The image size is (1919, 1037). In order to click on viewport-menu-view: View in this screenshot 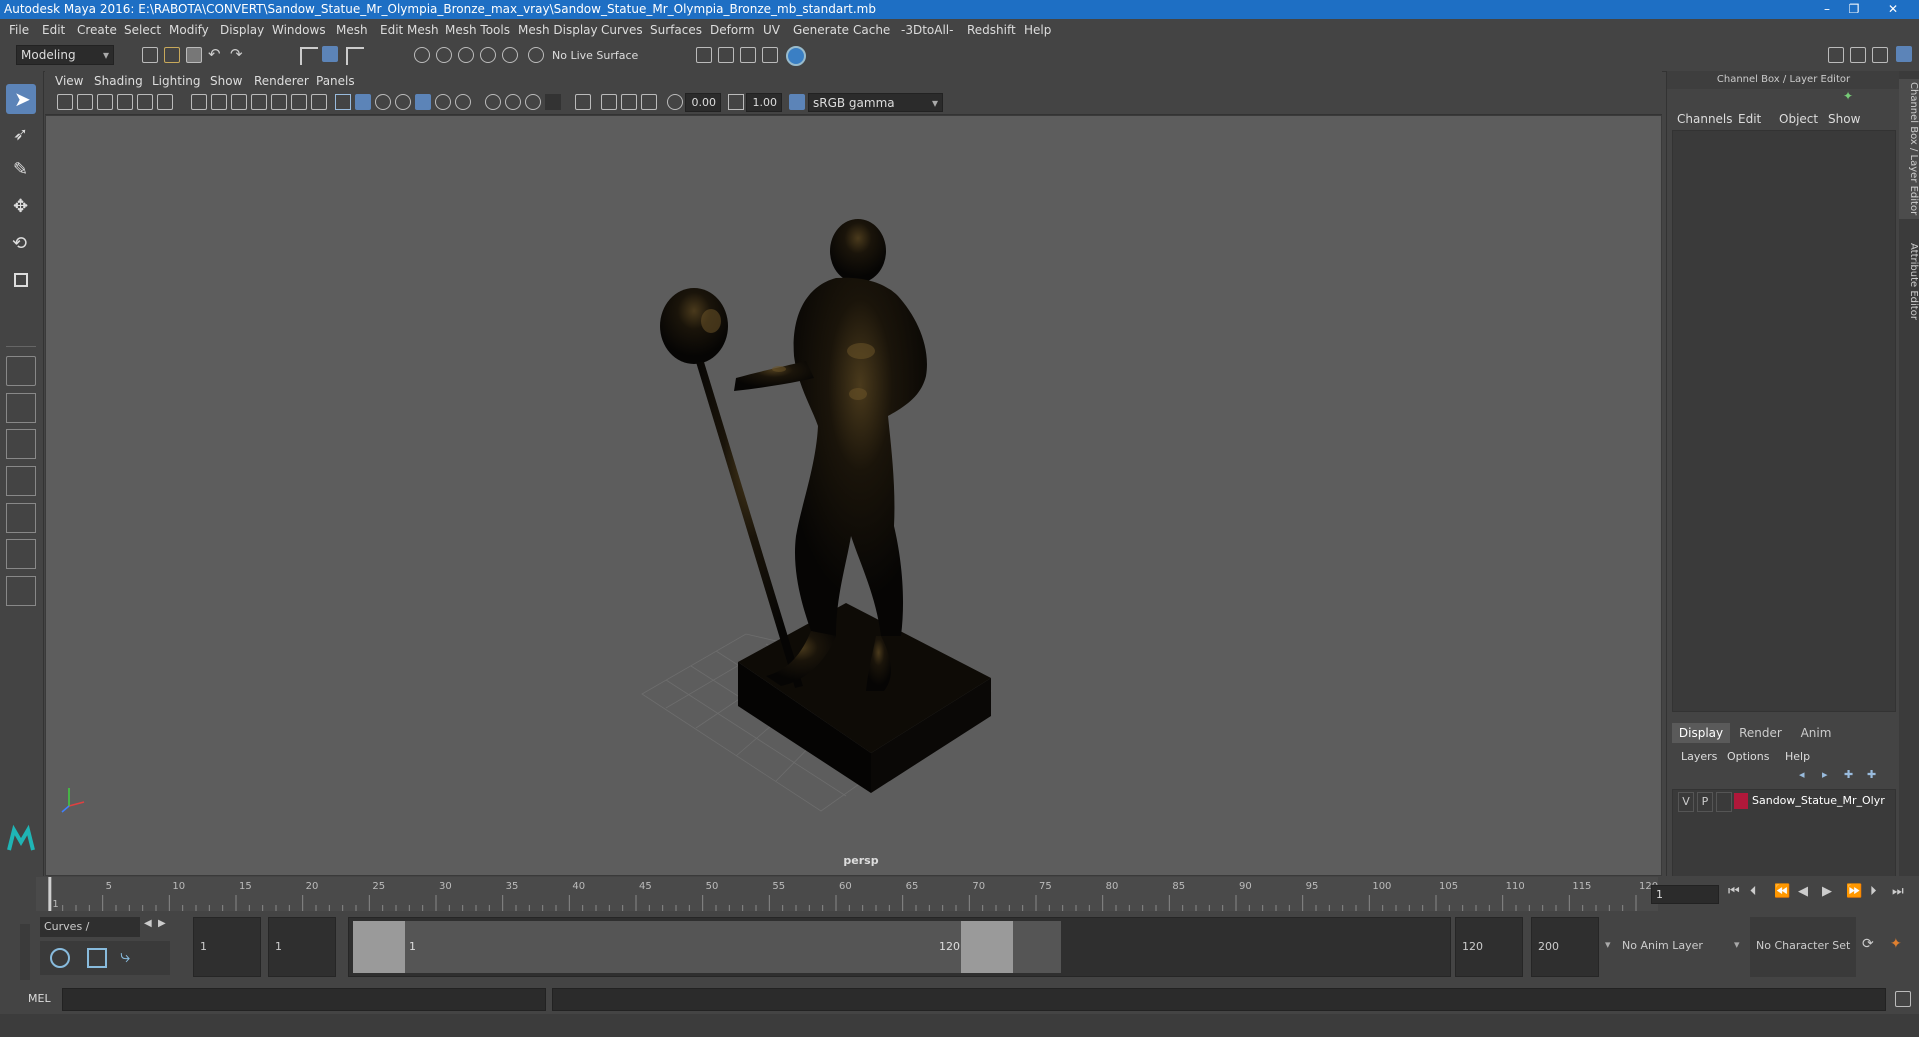, I will do `click(69, 81)`.